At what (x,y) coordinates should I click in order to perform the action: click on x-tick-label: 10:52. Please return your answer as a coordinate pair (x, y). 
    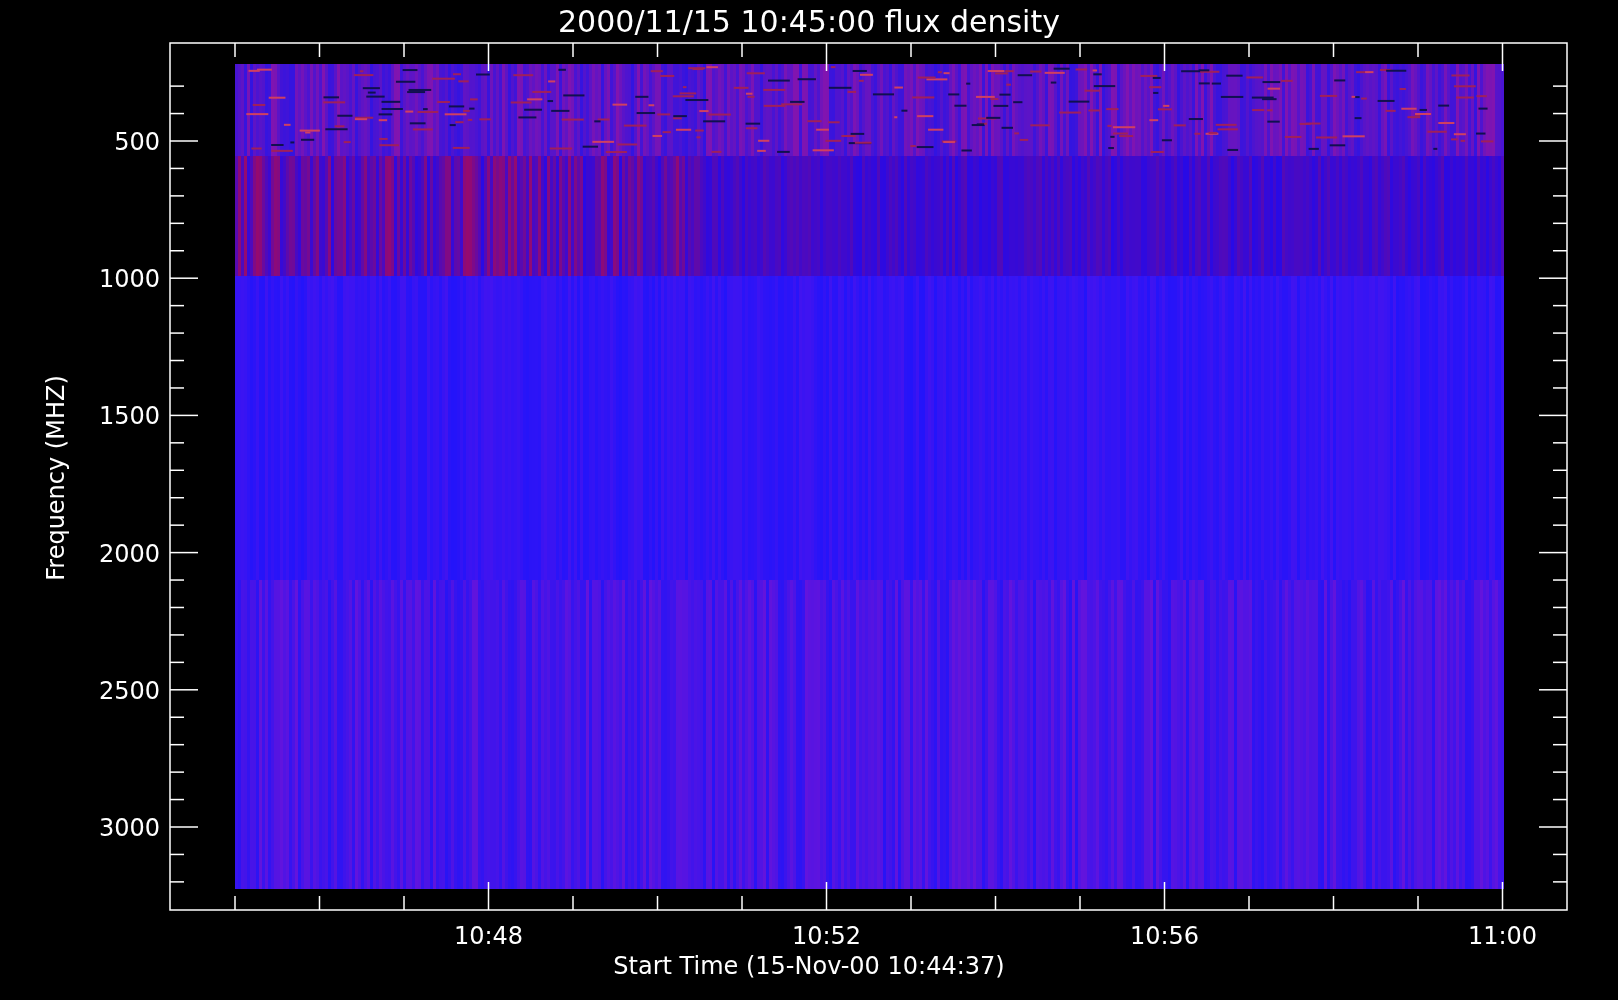
    Looking at the image, I should click on (826, 936).